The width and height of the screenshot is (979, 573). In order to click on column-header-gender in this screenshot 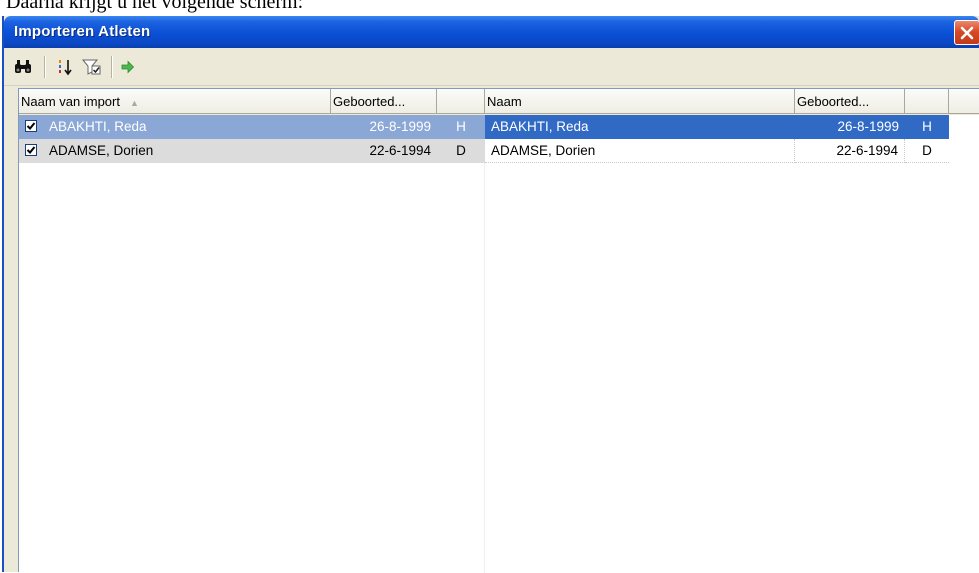, I will do `click(927, 101)`.